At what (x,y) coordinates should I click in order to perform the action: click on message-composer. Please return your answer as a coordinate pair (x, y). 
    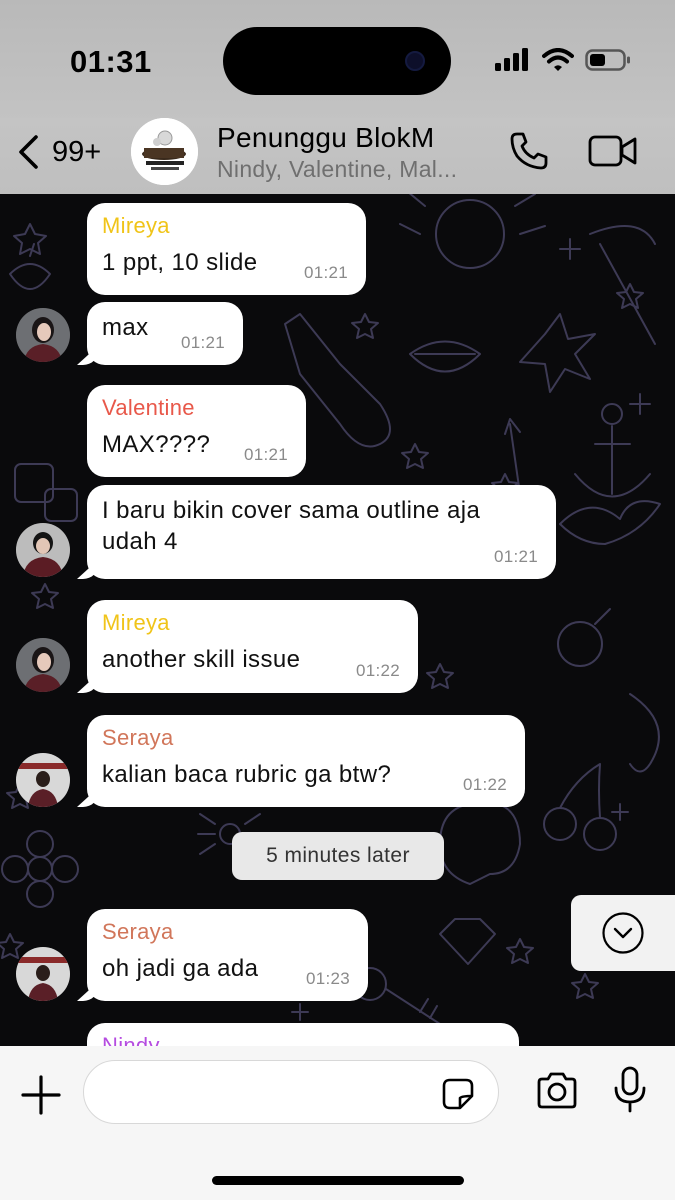
    Looking at the image, I should click on (337, 1123).